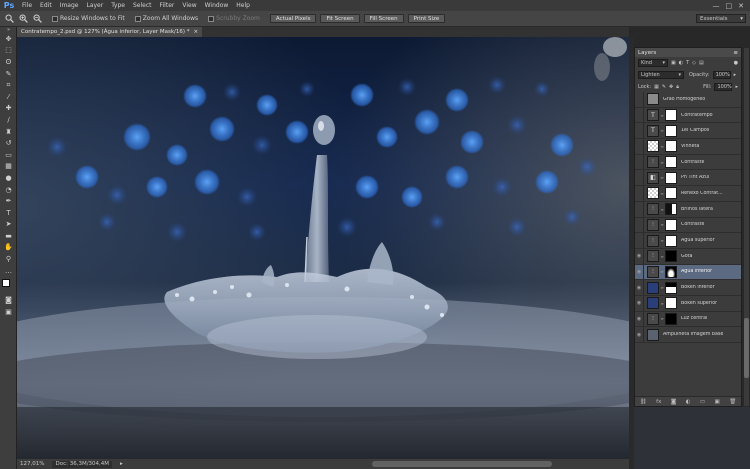 This screenshot has height=469, width=750. What do you see at coordinates (658, 402) in the screenshot?
I see `fx-icon: fx` at bounding box center [658, 402].